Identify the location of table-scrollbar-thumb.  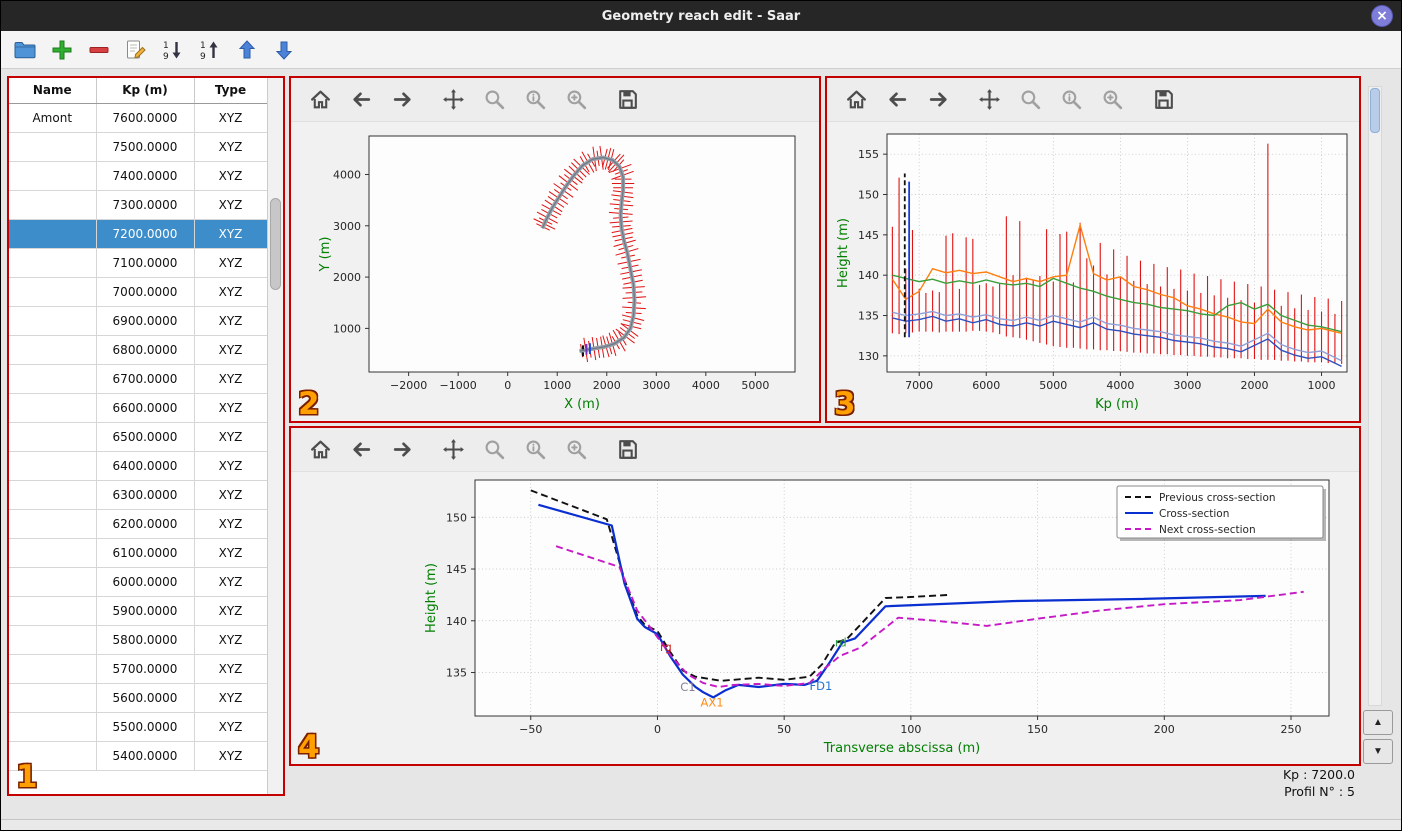
(275, 244).